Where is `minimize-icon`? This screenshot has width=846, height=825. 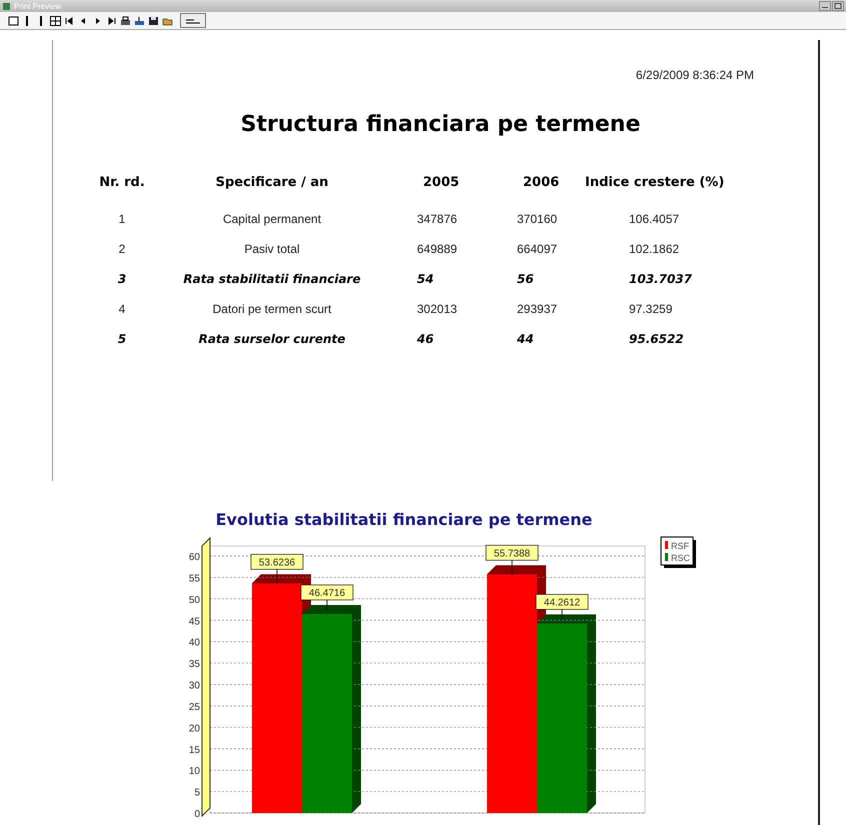 minimize-icon is located at coordinates (825, 6).